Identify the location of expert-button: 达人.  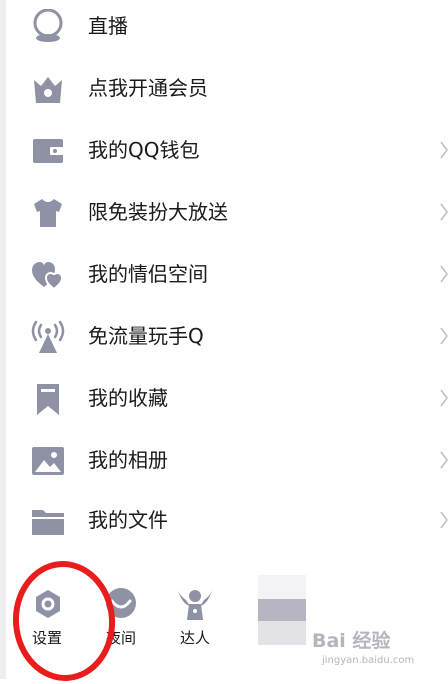
(199, 607).